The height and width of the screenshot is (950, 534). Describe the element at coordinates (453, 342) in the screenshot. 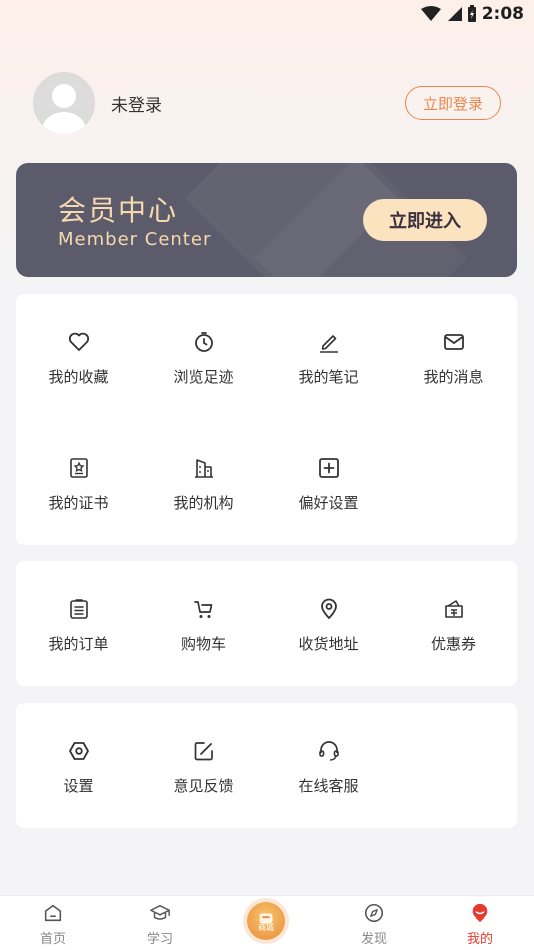

I see `mail-icon` at that location.